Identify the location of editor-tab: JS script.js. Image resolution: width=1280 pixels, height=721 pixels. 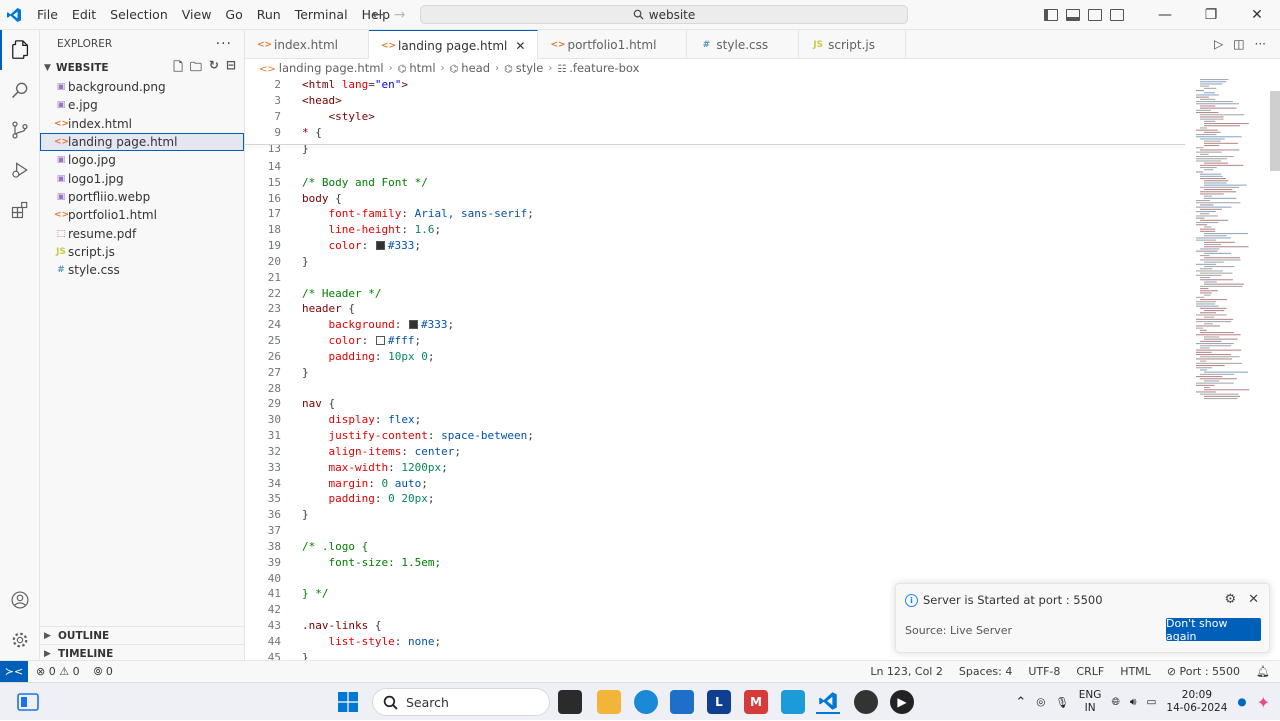
(852, 44).